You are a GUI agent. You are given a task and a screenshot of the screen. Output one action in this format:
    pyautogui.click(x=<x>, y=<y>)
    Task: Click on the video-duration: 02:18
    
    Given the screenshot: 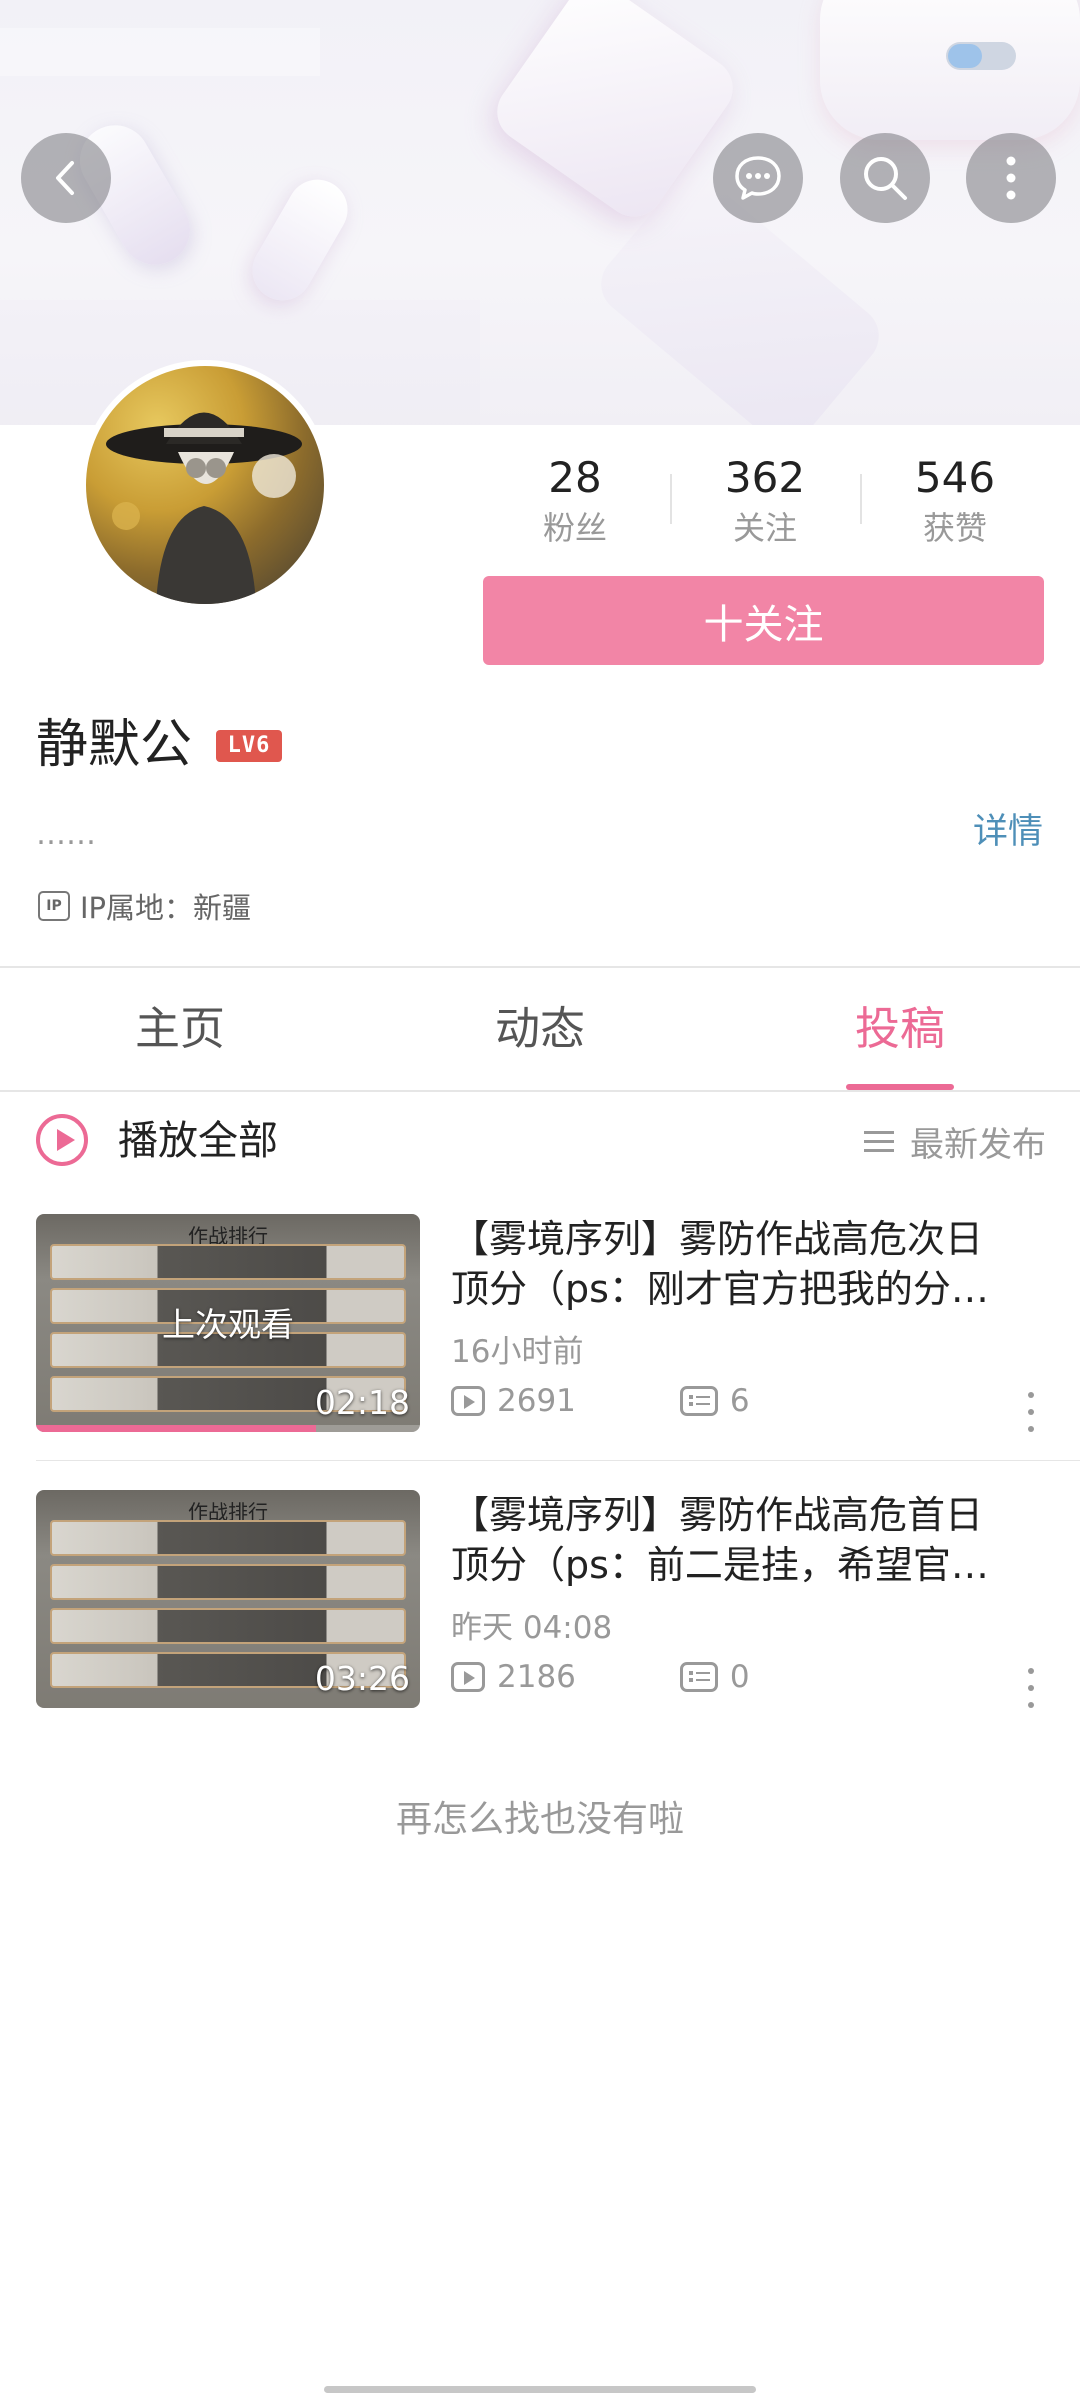 What is the action you would take?
    pyautogui.click(x=362, y=1402)
    